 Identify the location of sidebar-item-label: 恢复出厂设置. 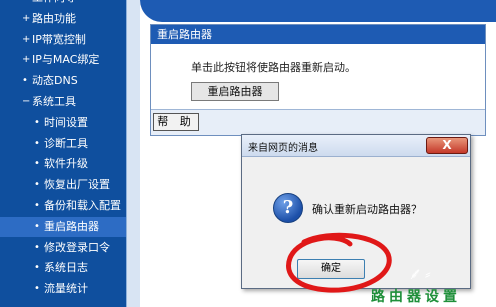
(77, 185).